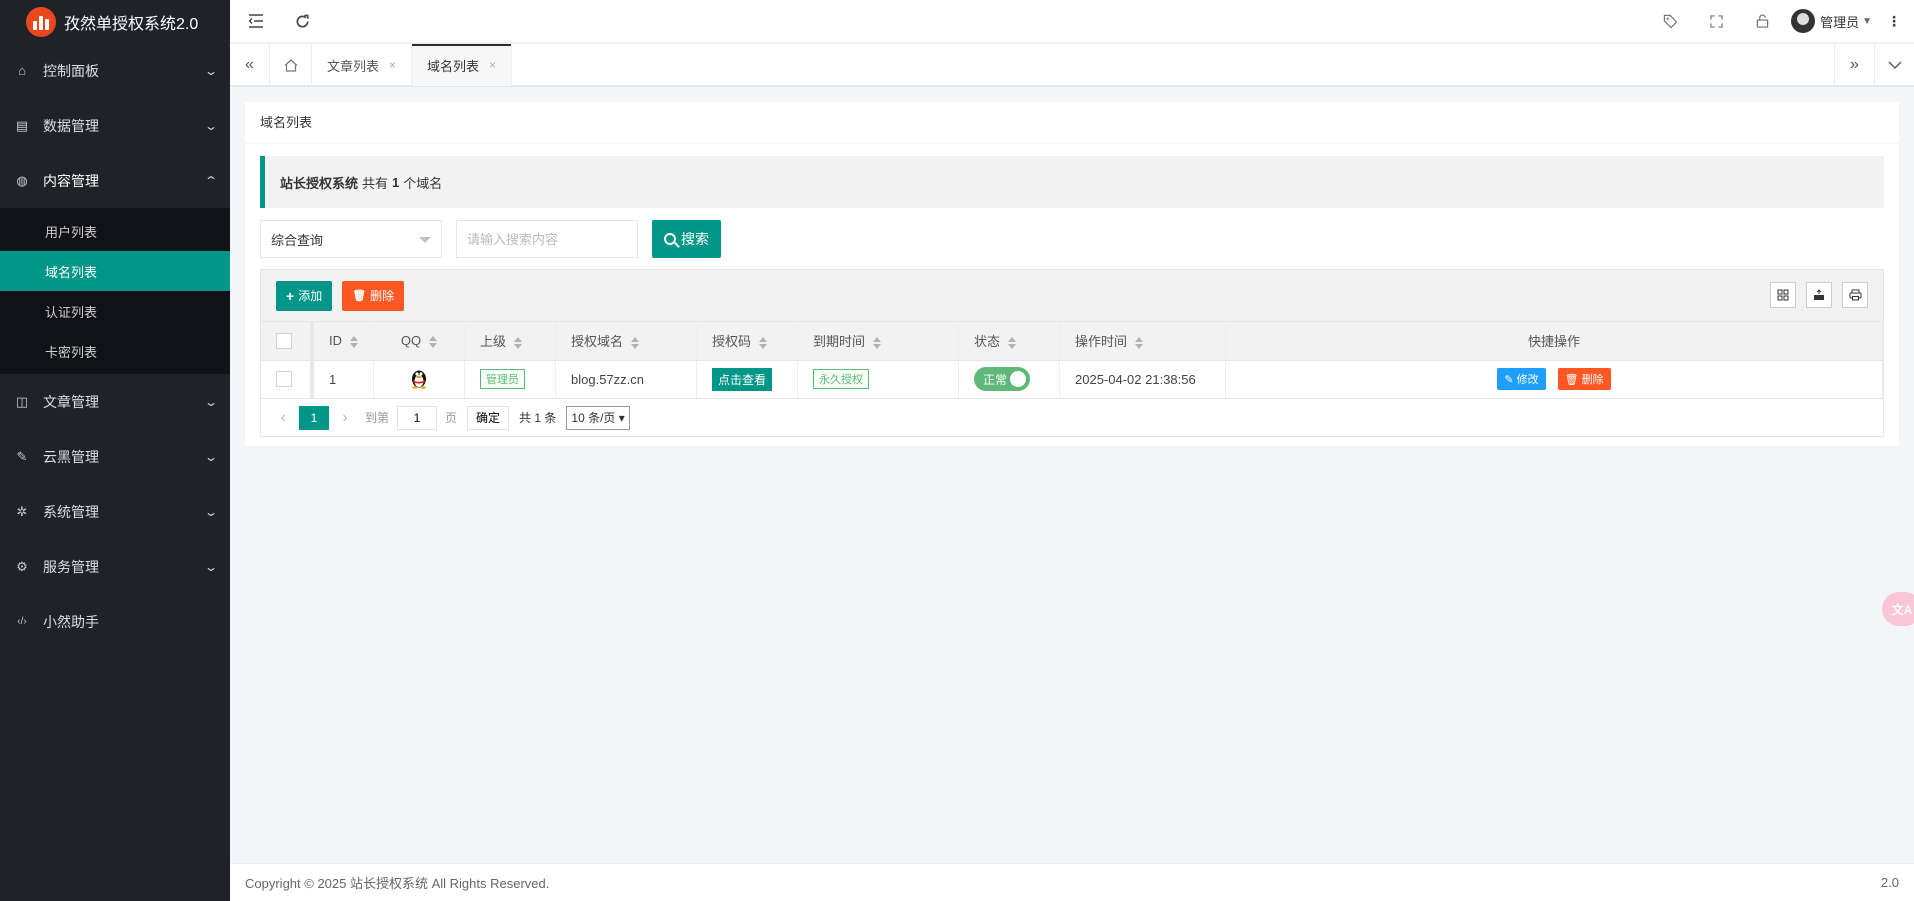 This screenshot has width=1914, height=901. What do you see at coordinates (115, 566) in the screenshot?
I see `sidebar-item-service: ⚙ 服务管理 ⌄` at bounding box center [115, 566].